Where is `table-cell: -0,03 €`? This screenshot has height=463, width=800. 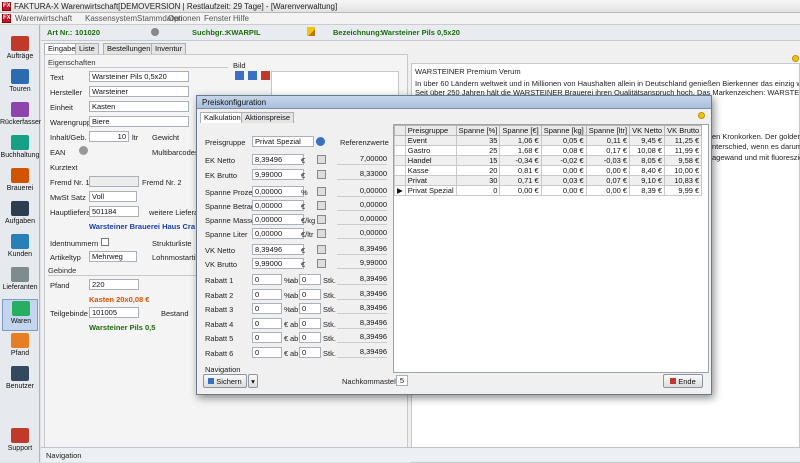
table-cell: -0,03 € is located at coordinates (608, 160).